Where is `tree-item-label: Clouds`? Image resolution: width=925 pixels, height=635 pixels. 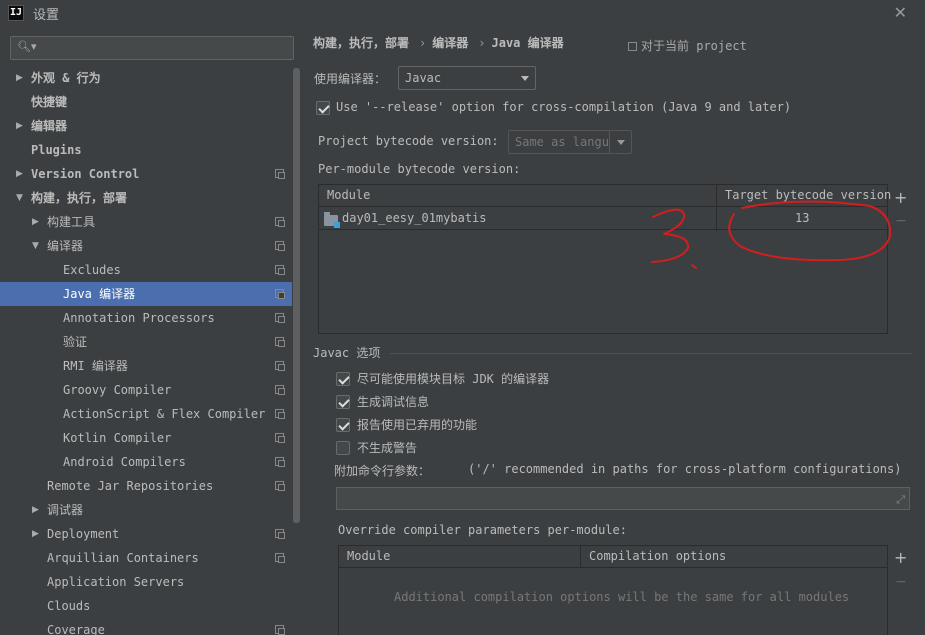
tree-item-label: Clouds is located at coordinates (69, 606).